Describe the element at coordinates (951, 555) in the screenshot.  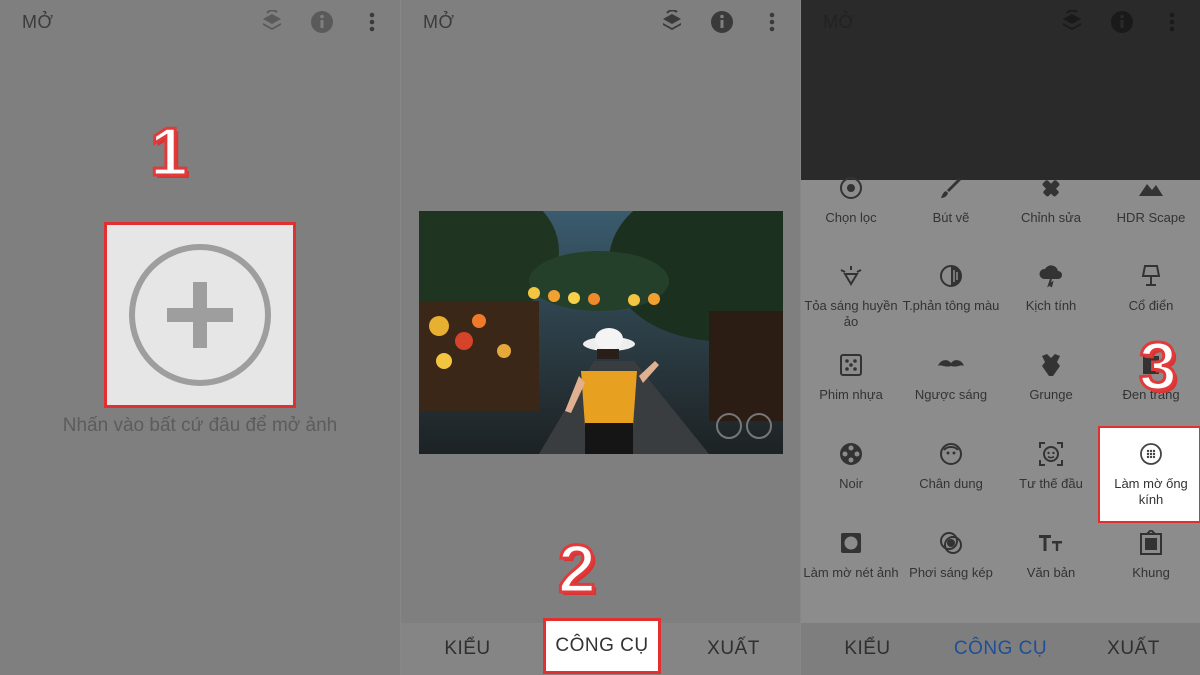
I see `tool-double-exposure: Phơi sáng kép` at that location.